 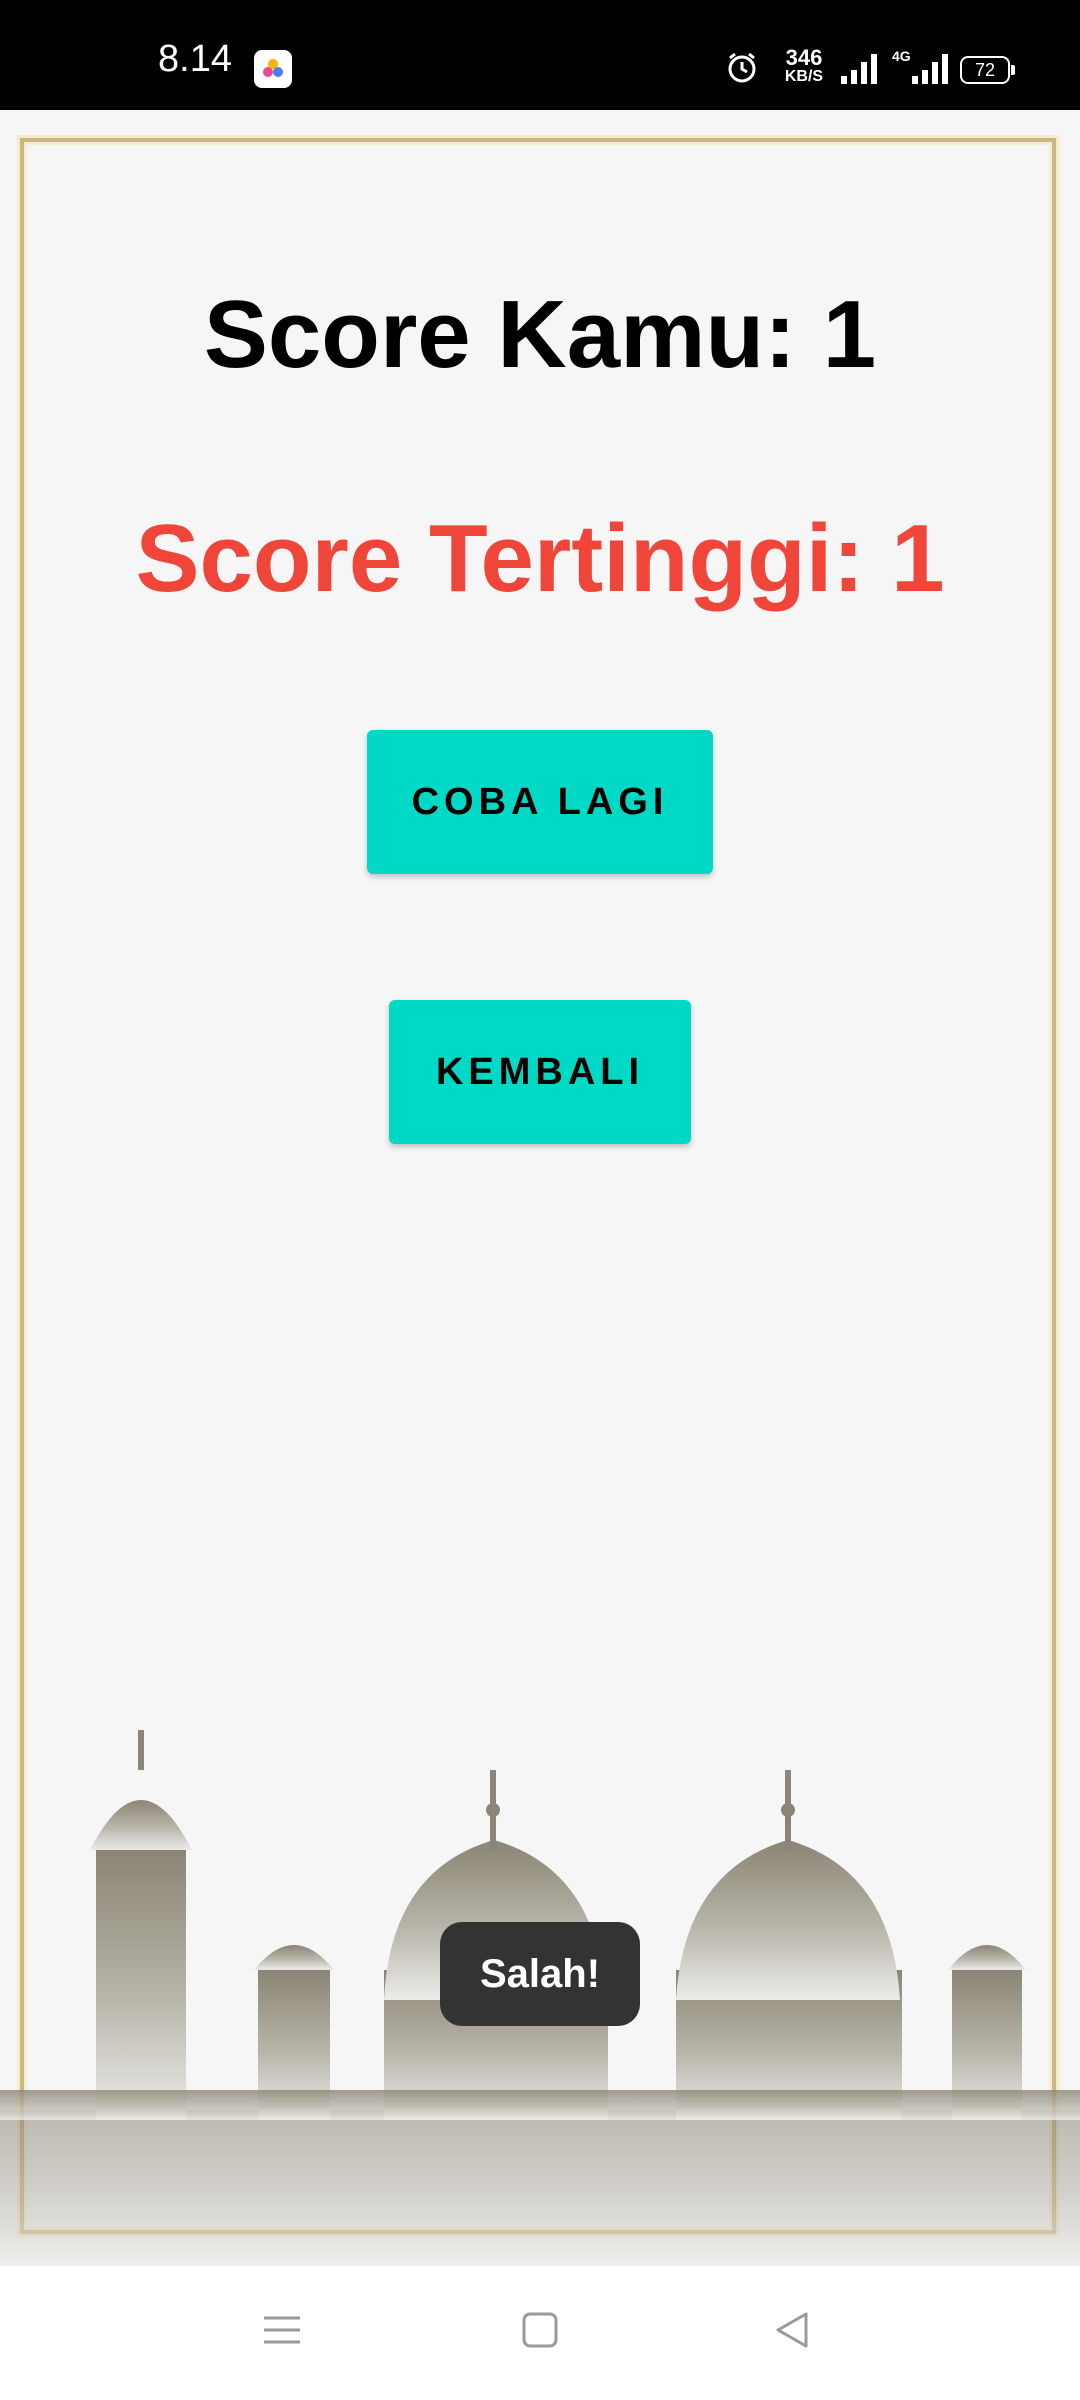 What do you see at coordinates (540, 558) in the screenshot?
I see `high-score: Score Tertinggi: 1` at bounding box center [540, 558].